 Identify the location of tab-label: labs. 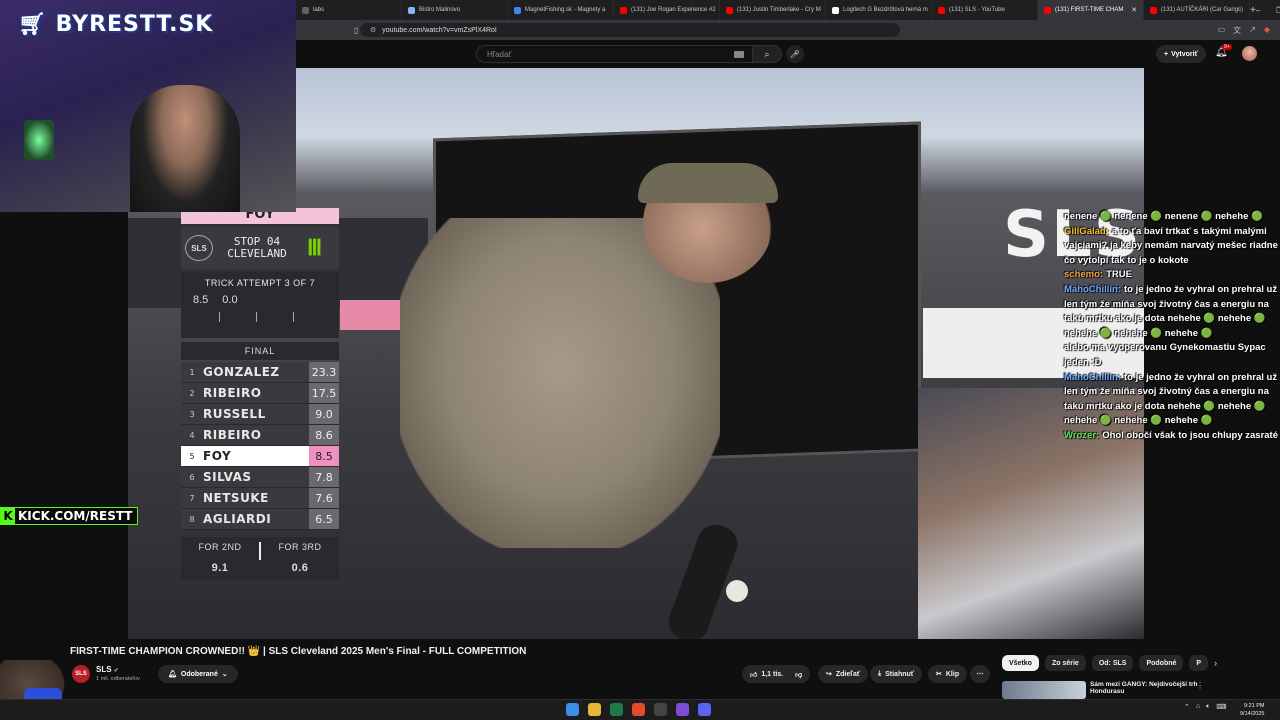
(319, 10).